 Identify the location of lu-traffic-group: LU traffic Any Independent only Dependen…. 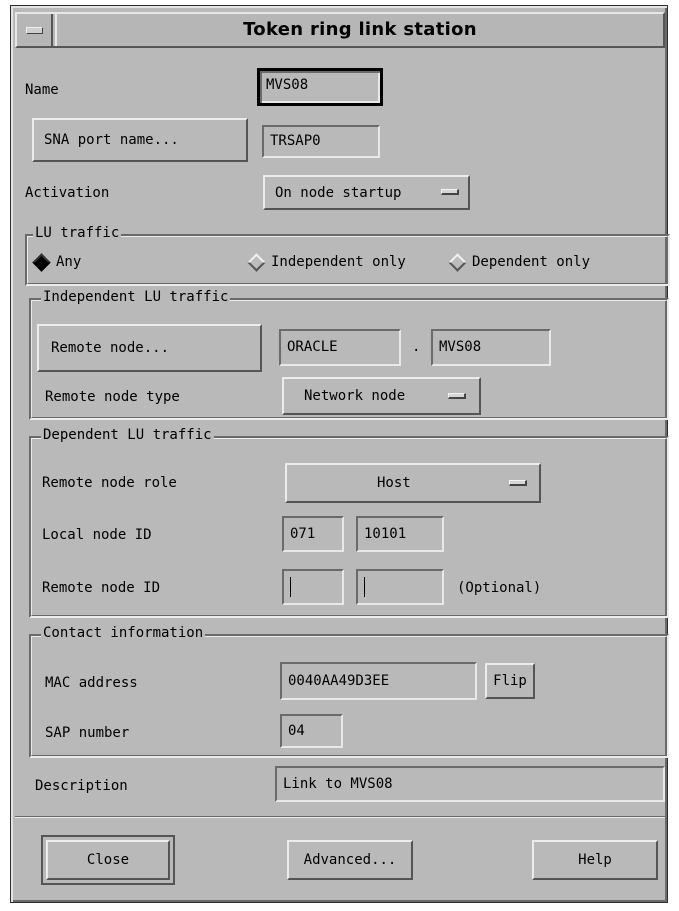
(347, 255).